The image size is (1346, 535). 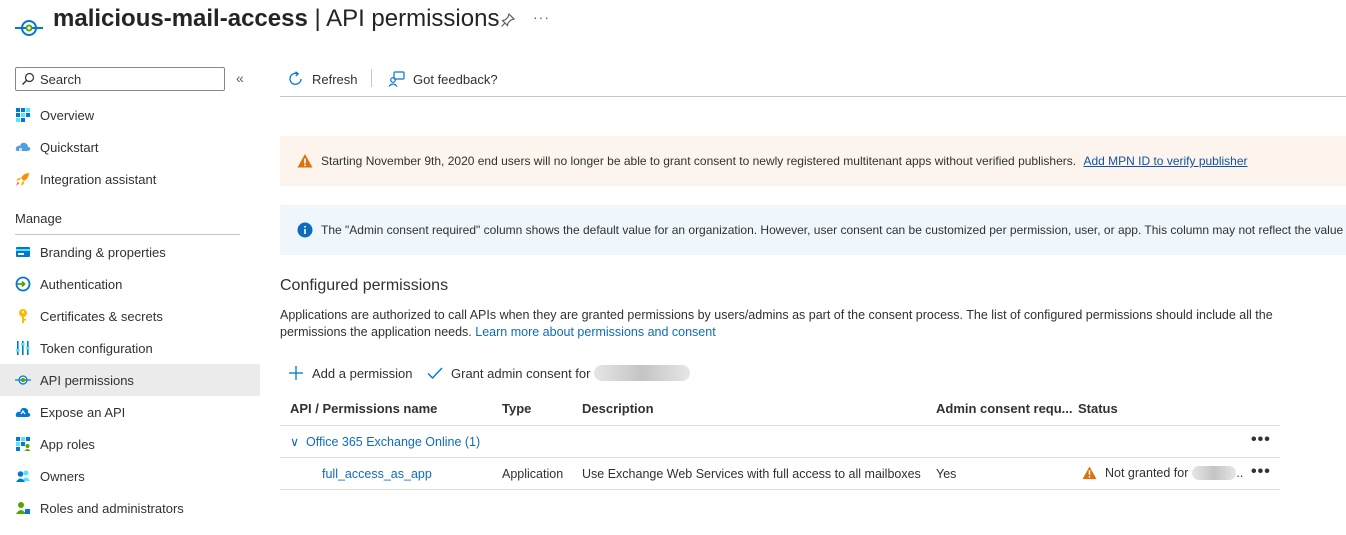 What do you see at coordinates (127, 234) in the screenshot?
I see `manage-divider` at bounding box center [127, 234].